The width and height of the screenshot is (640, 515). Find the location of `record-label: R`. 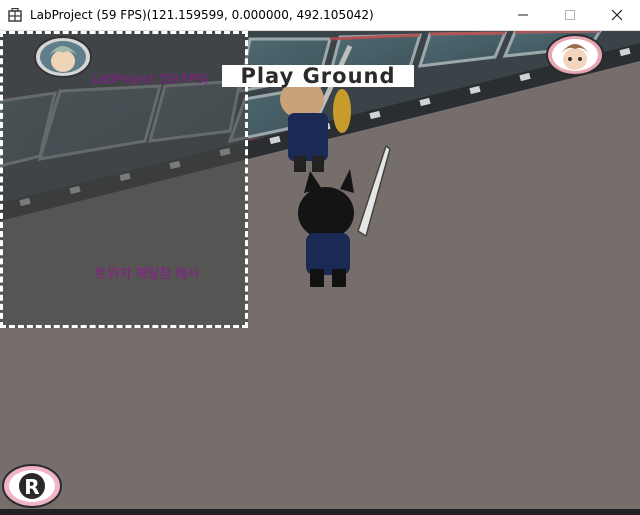

record-label: R is located at coordinates (31, 487).